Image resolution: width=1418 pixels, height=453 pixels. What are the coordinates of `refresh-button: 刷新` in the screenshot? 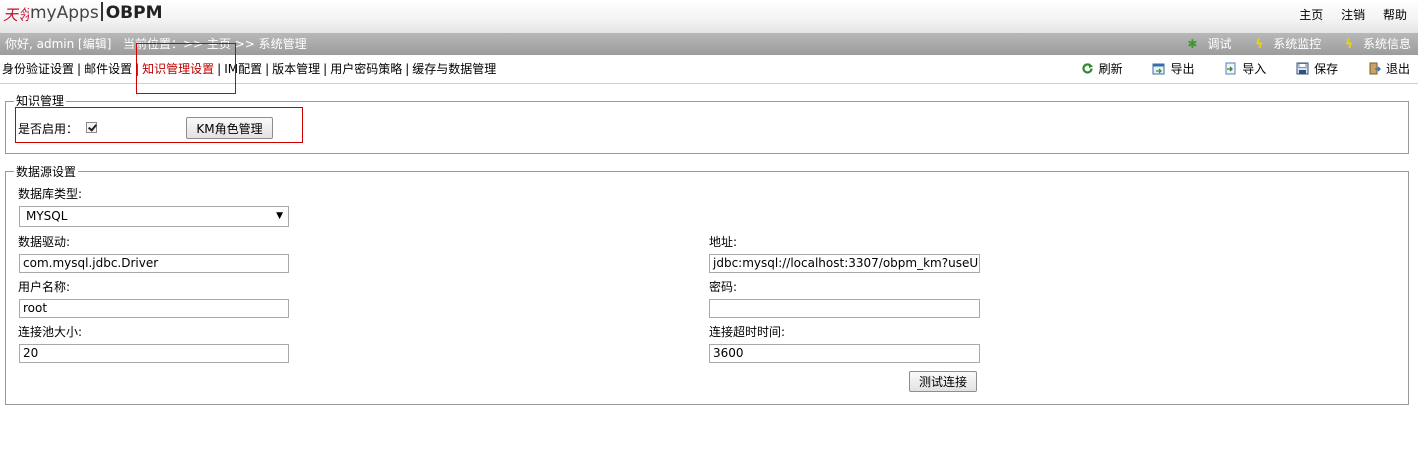 It's located at (1102, 69).